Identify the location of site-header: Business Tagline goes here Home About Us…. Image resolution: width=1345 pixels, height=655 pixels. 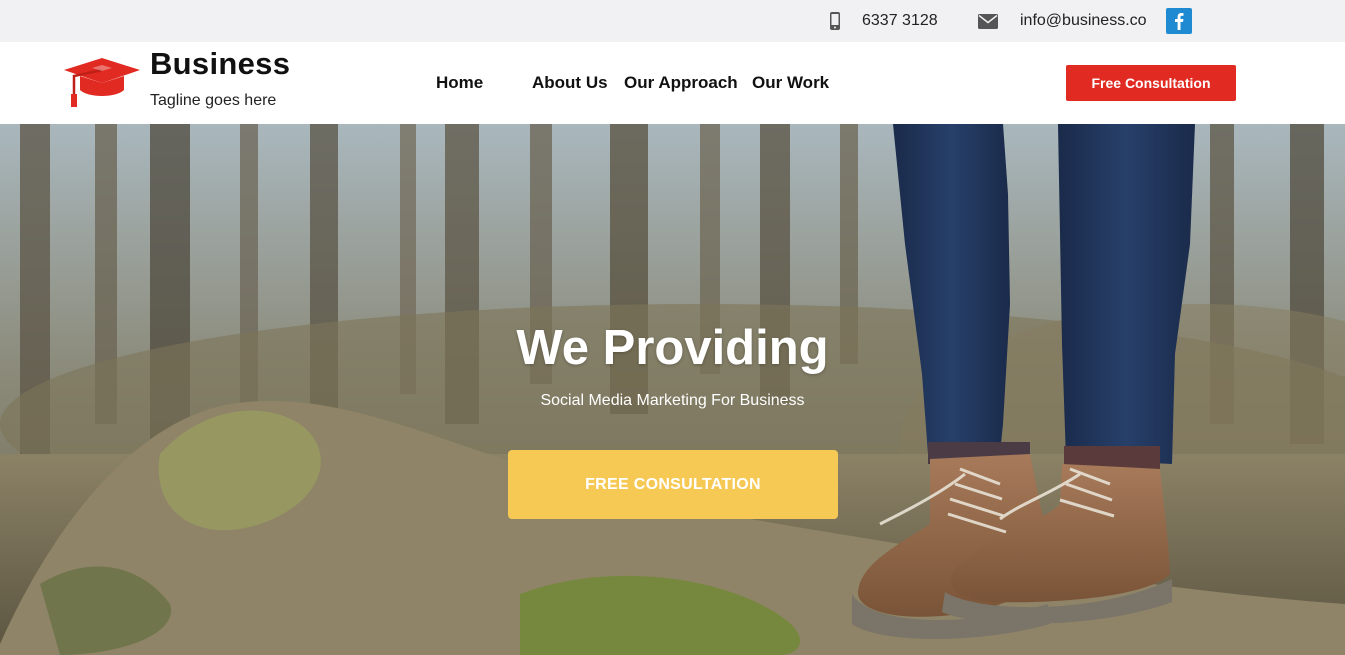
(672, 83).